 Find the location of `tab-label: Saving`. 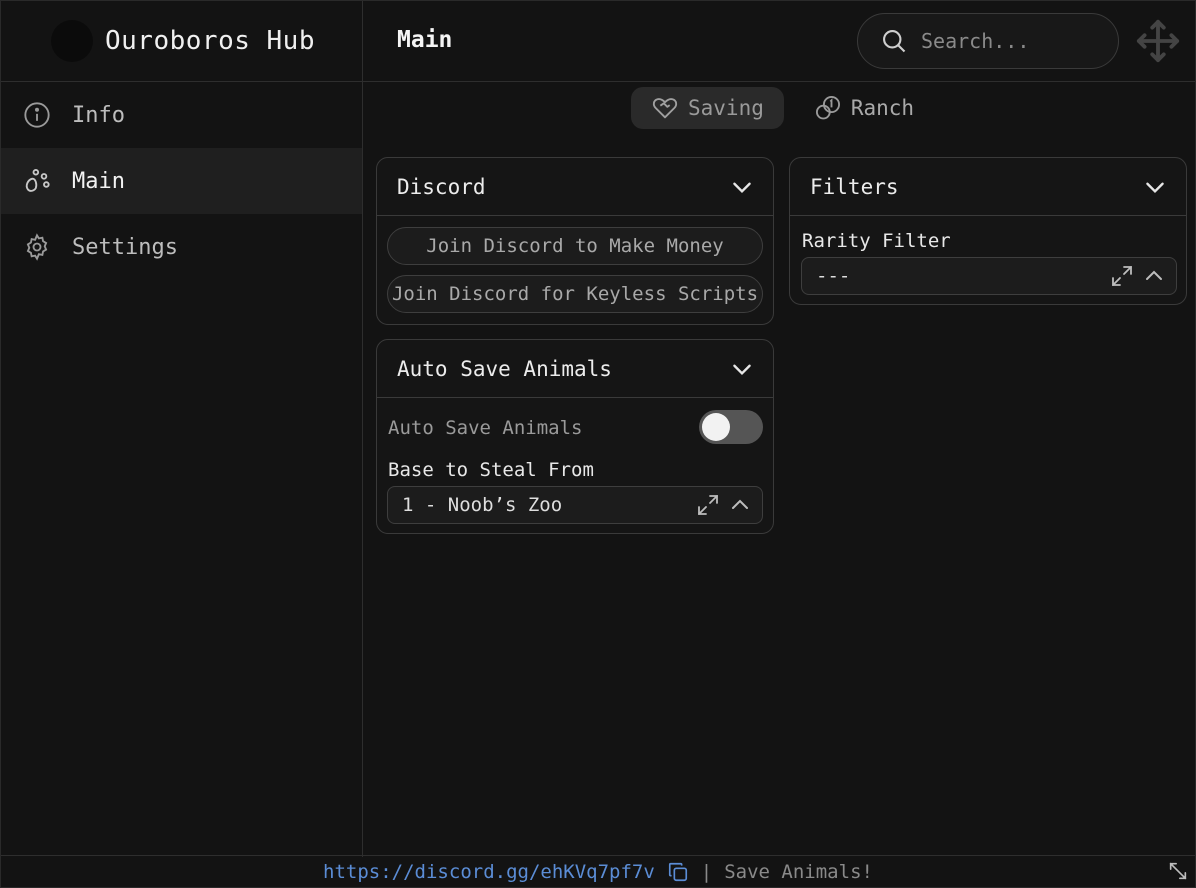

tab-label: Saving is located at coordinates (726, 108).